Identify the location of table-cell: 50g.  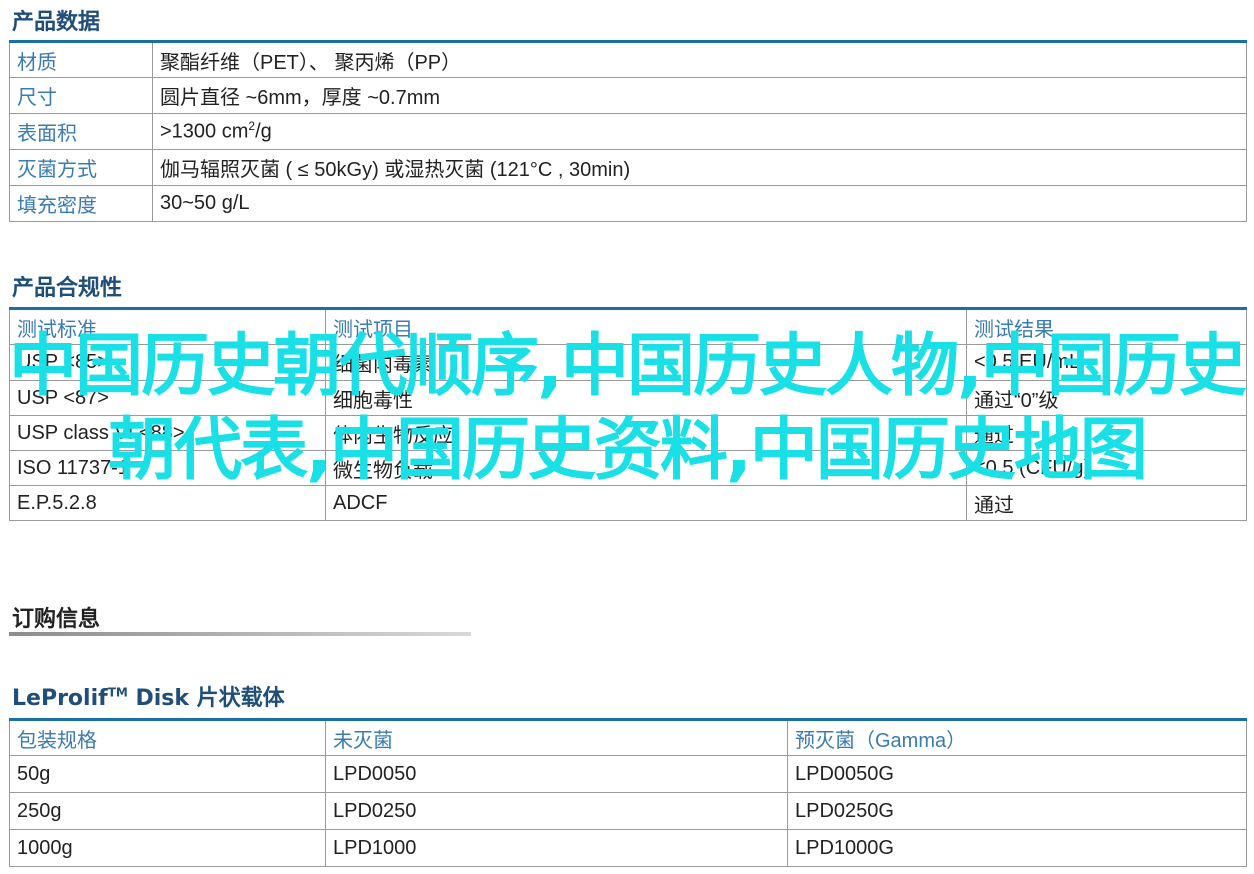
(167, 774).